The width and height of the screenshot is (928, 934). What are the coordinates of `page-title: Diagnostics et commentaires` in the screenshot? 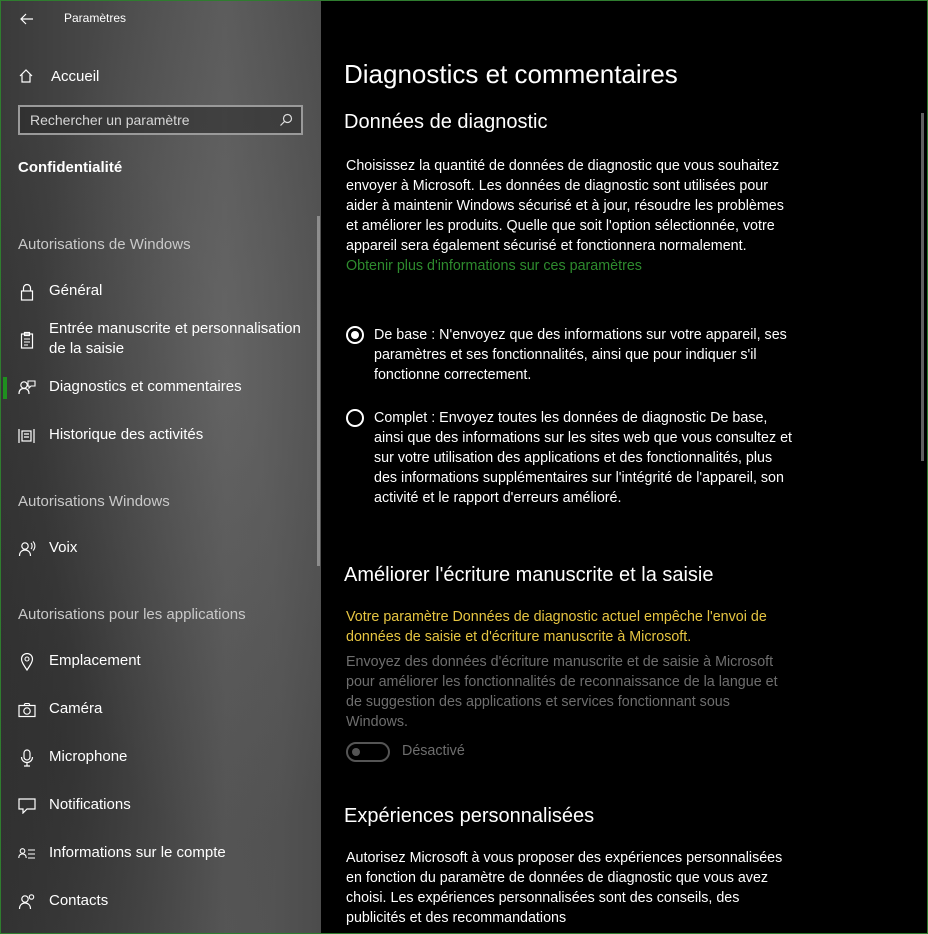 It's located at (511, 74).